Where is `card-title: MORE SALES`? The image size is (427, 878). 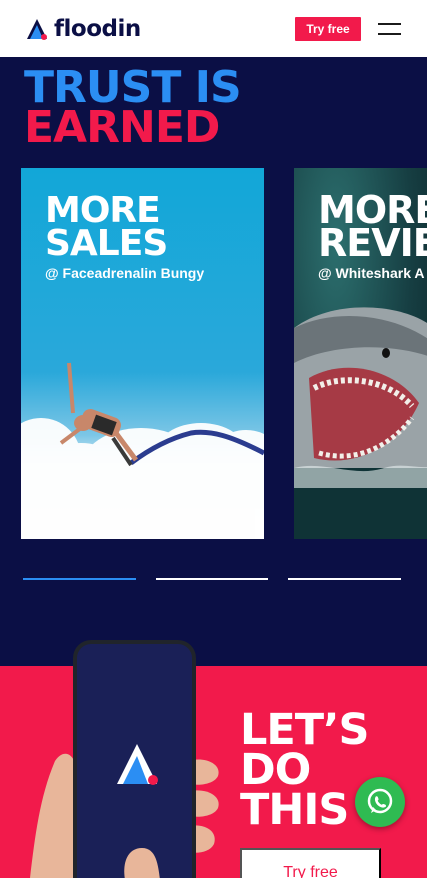
card-title: MORE SALES is located at coordinates (106, 227).